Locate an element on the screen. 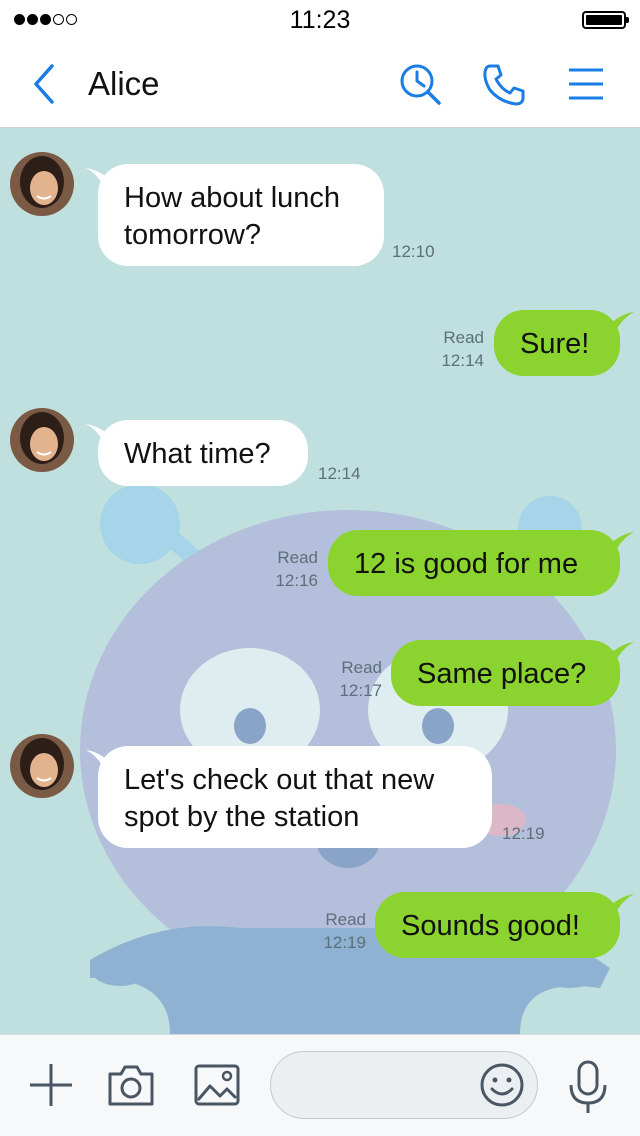 The height and width of the screenshot is (1136, 640). phone-icon is located at coordinates (504, 84).